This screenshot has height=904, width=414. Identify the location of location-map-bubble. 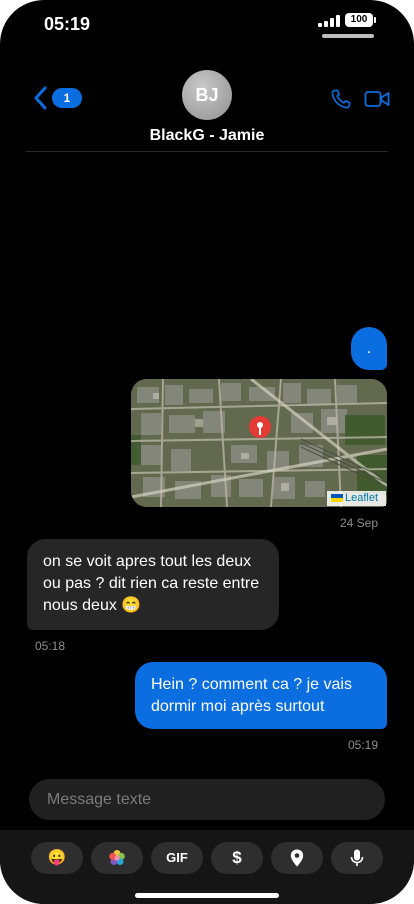
(259, 443).